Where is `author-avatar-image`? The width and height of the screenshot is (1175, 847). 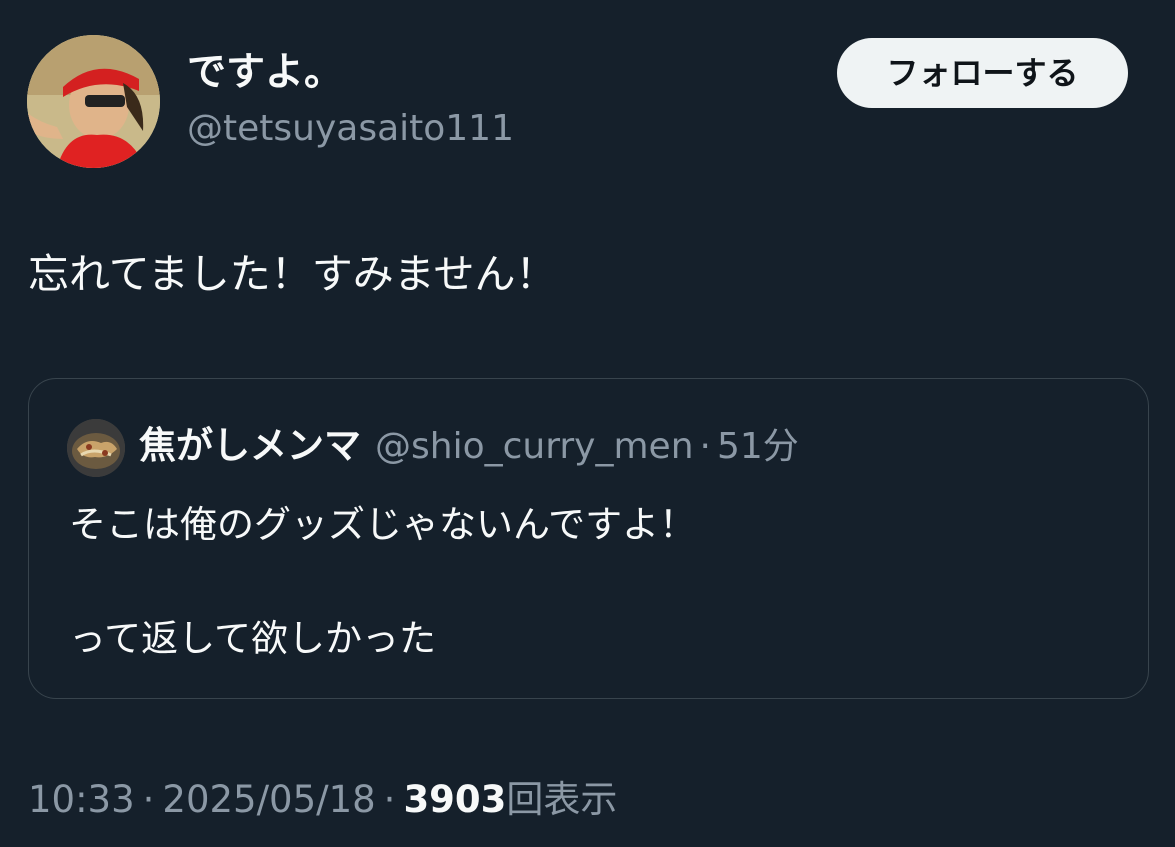 author-avatar-image is located at coordinates (93, 101).